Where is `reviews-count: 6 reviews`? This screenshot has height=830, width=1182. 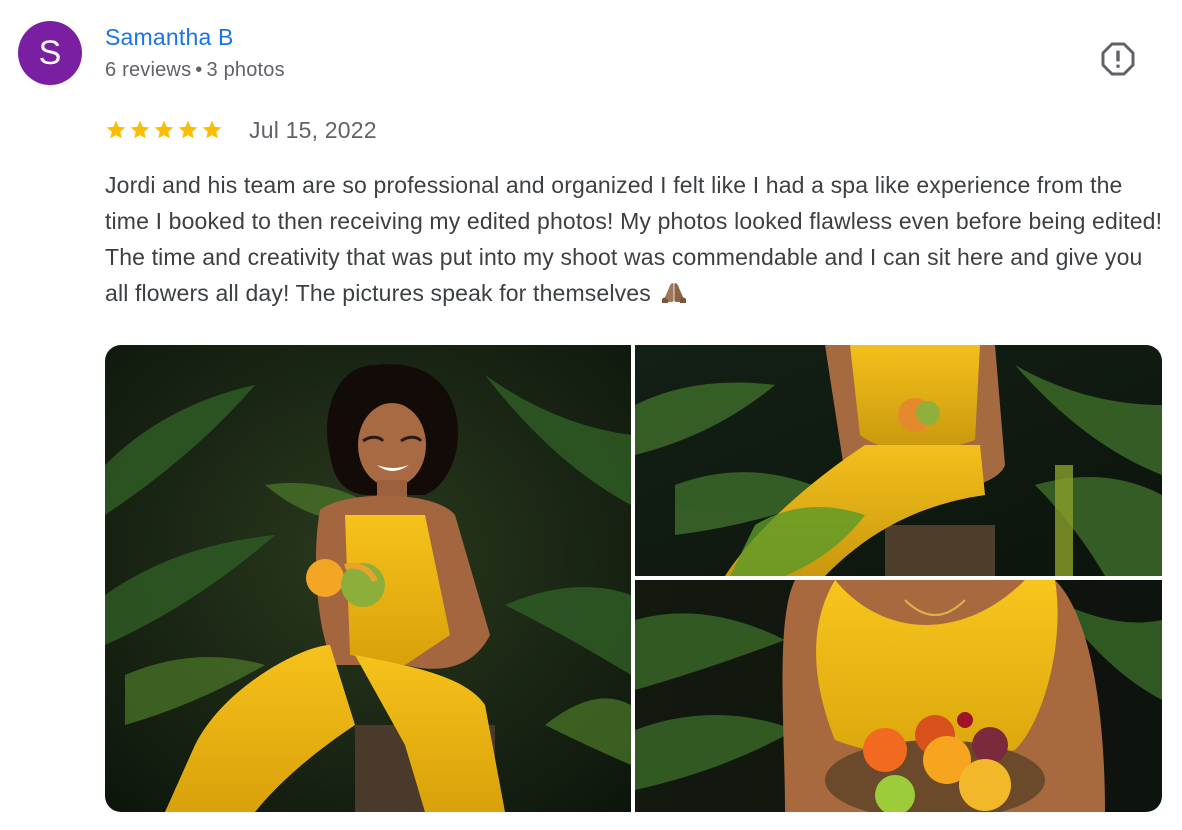
reviews-count: 6 reviews is located at coordinates (148, 70).